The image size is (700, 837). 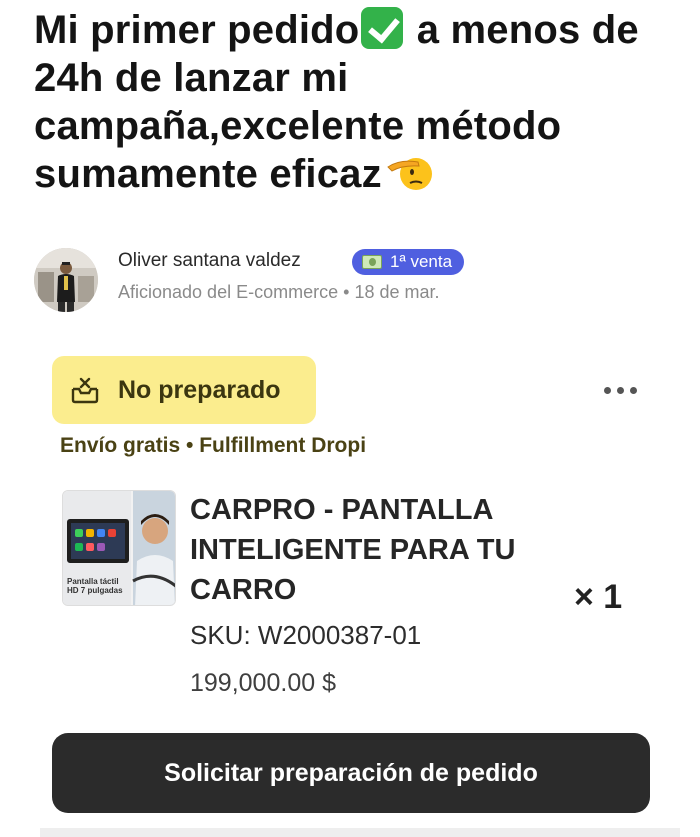 I want to click on status-badge: No preparado, so click(x=184, y=390).